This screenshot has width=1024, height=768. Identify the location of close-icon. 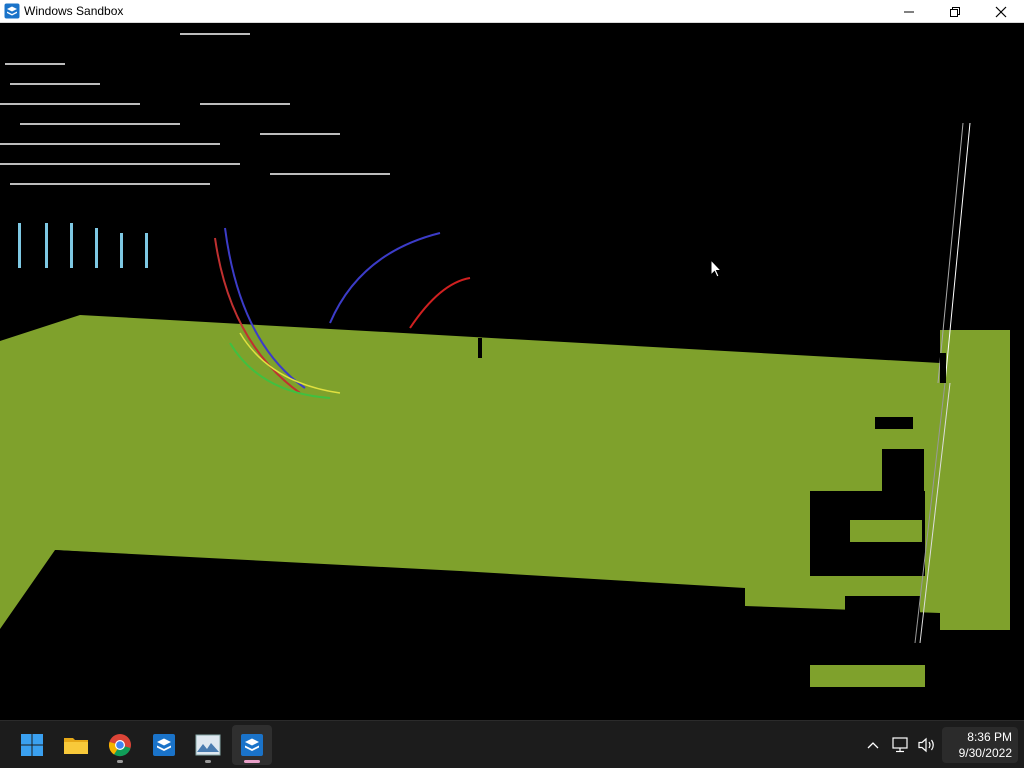
(1001, 11).